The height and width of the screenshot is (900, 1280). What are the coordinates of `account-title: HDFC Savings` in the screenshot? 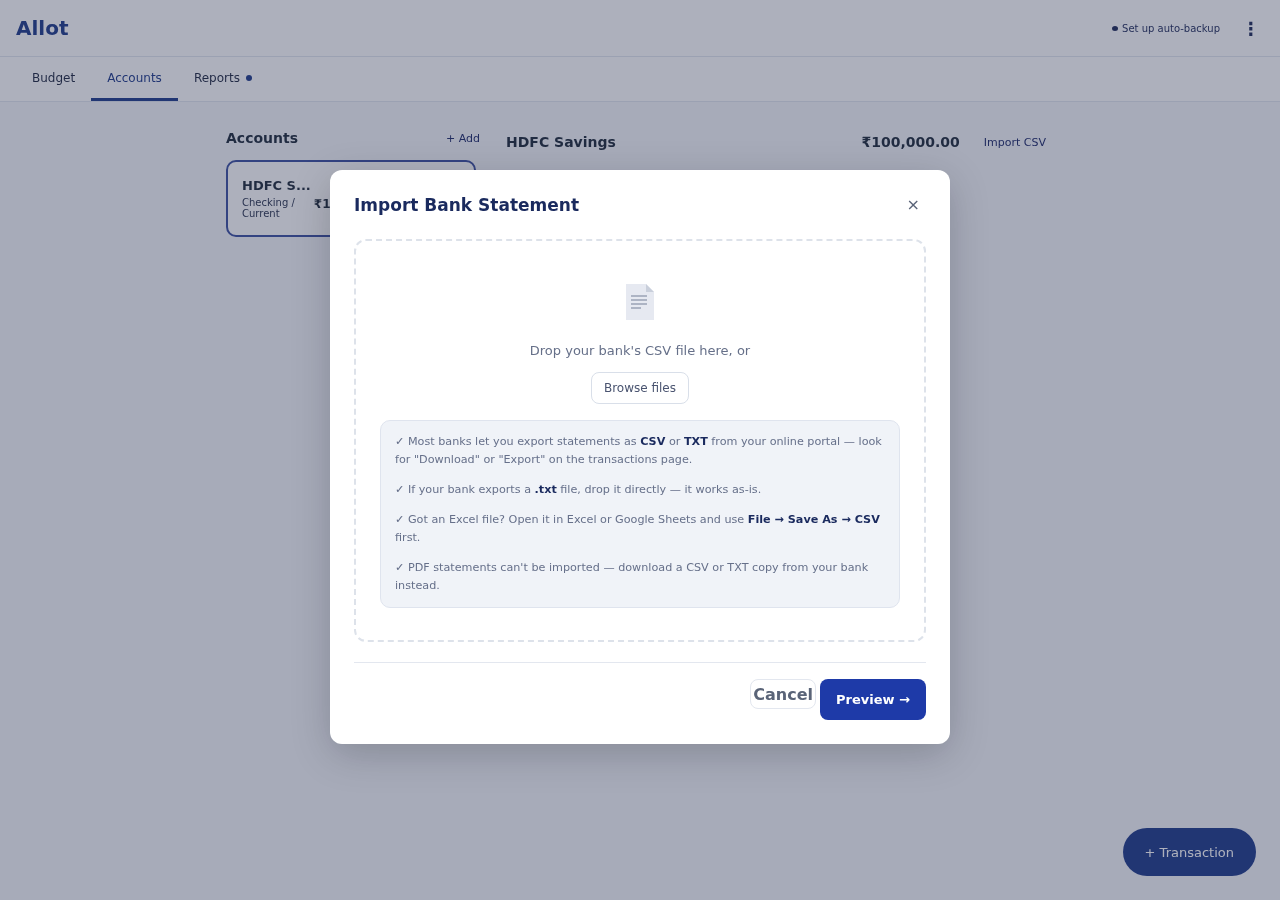 It's located at (561, 142).